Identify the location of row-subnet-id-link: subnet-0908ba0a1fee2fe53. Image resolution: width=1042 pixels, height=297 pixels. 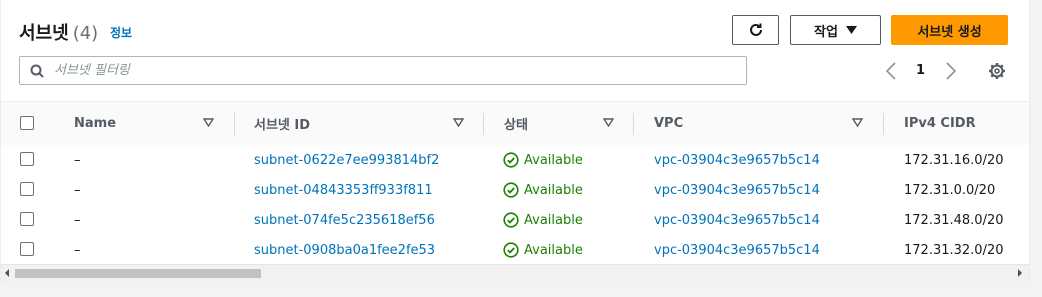
(344, 250).